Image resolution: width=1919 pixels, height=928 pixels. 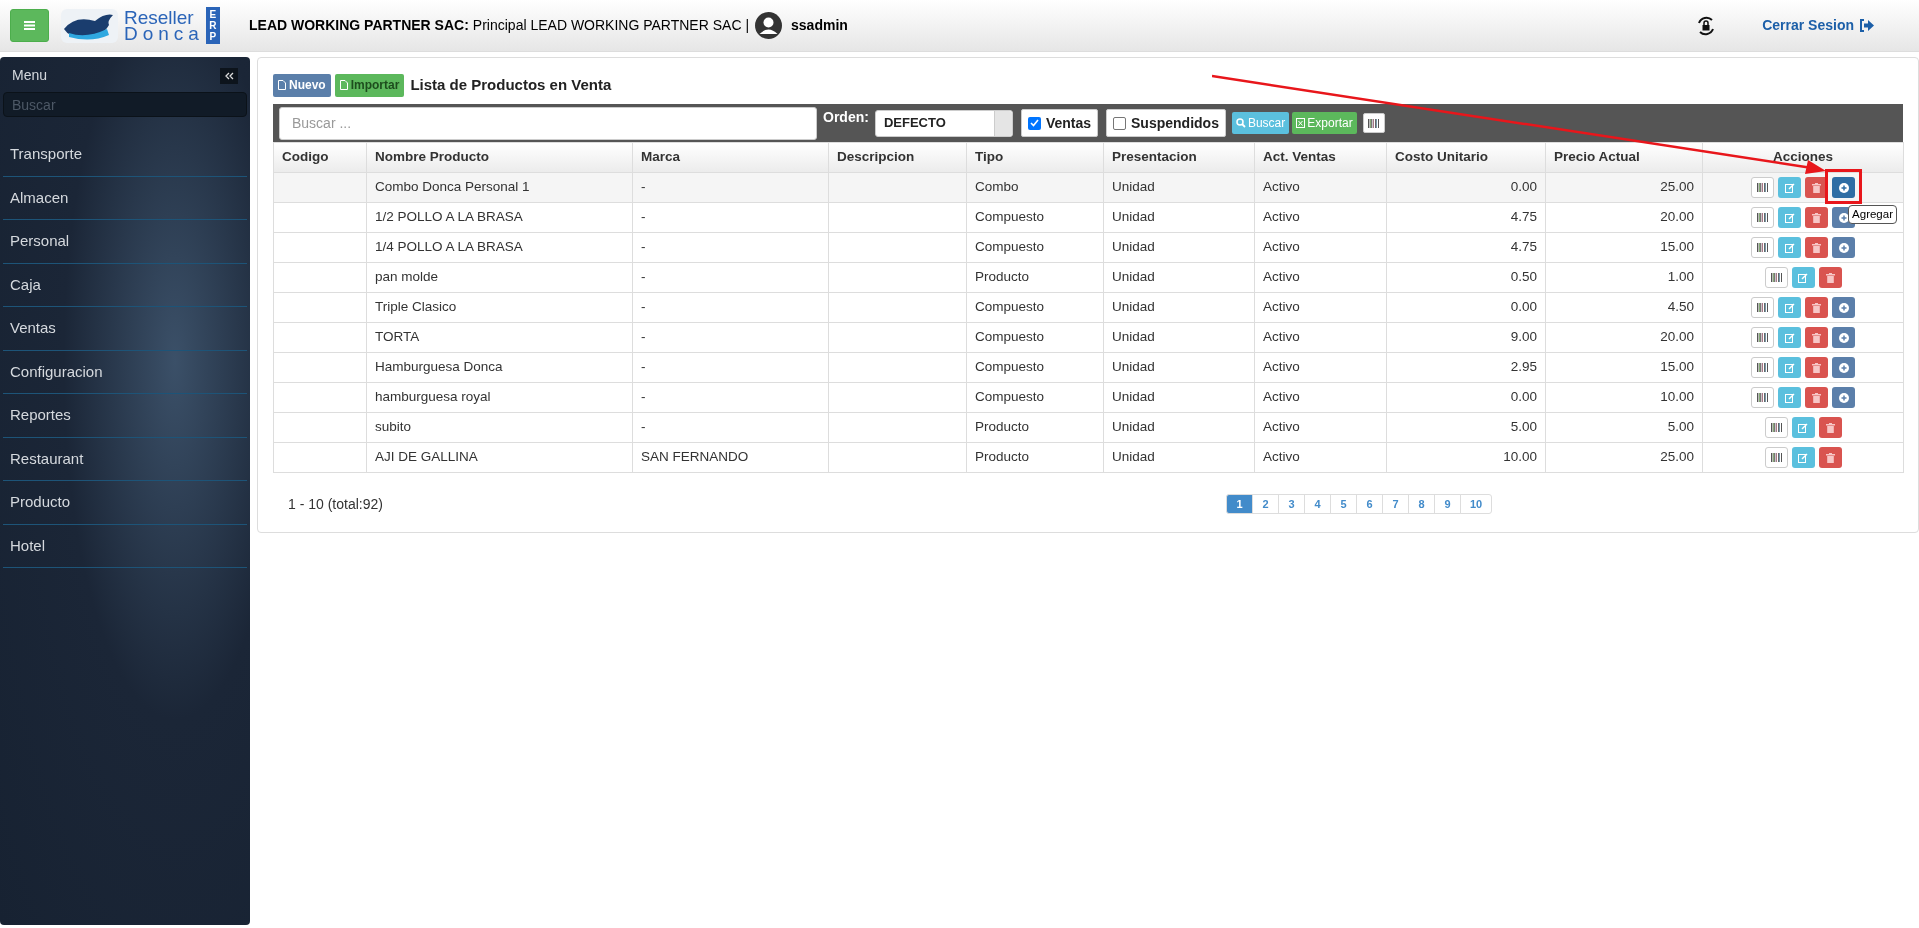 I want to click on table-cell: 0.00, so click(x=1523, y=187).